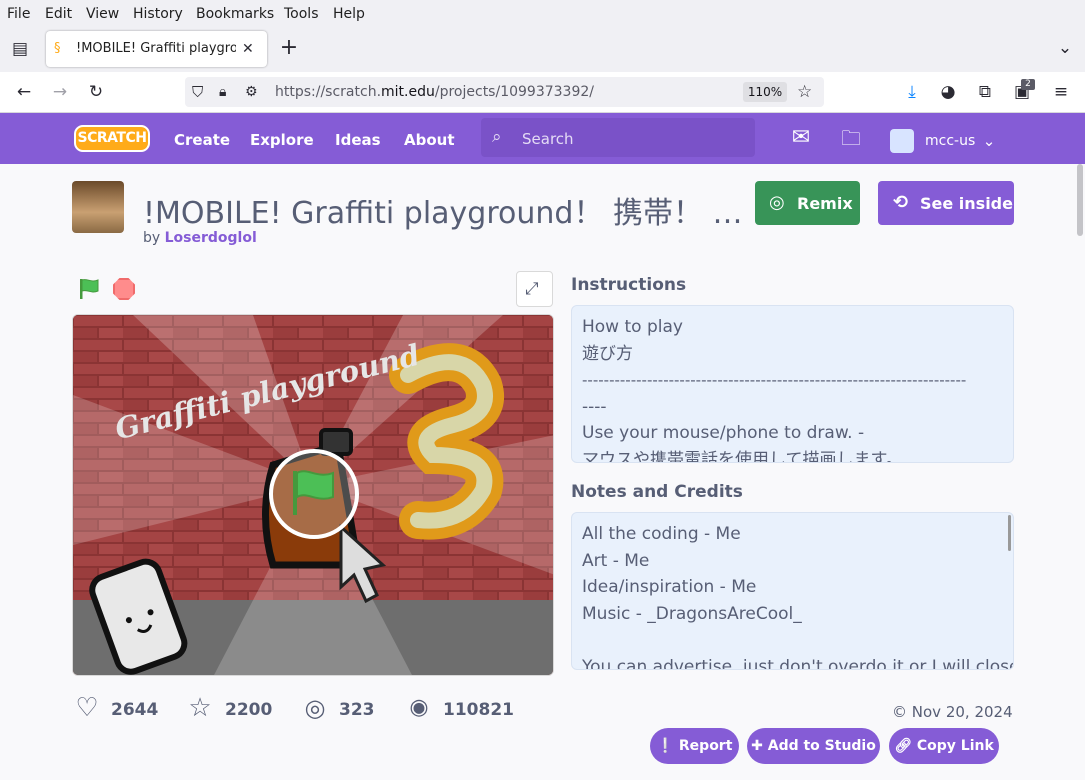  I want to click on notes-line: Art - Me, so click(616, 560).